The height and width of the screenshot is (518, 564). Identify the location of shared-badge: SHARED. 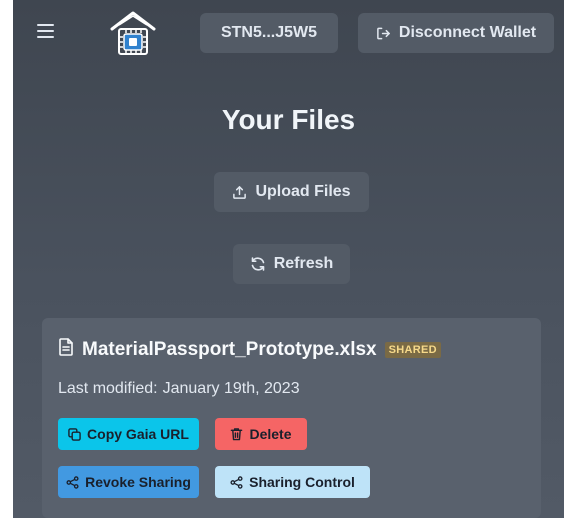
(412, 349).